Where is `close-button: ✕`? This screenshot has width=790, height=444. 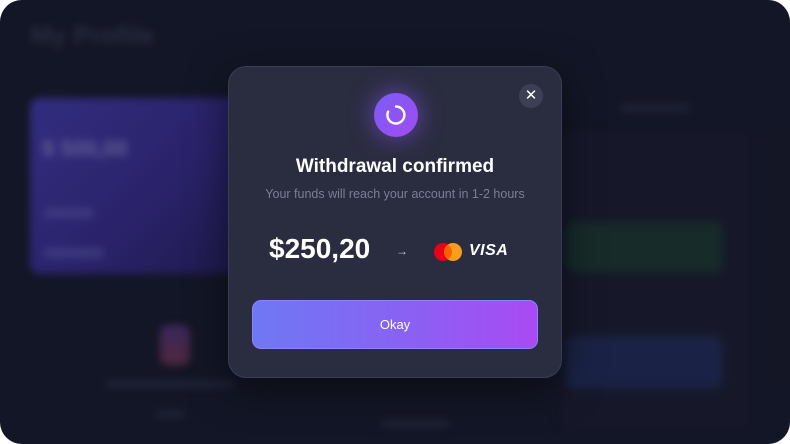 close-button: ✕ is located at coordinates (531, 96).